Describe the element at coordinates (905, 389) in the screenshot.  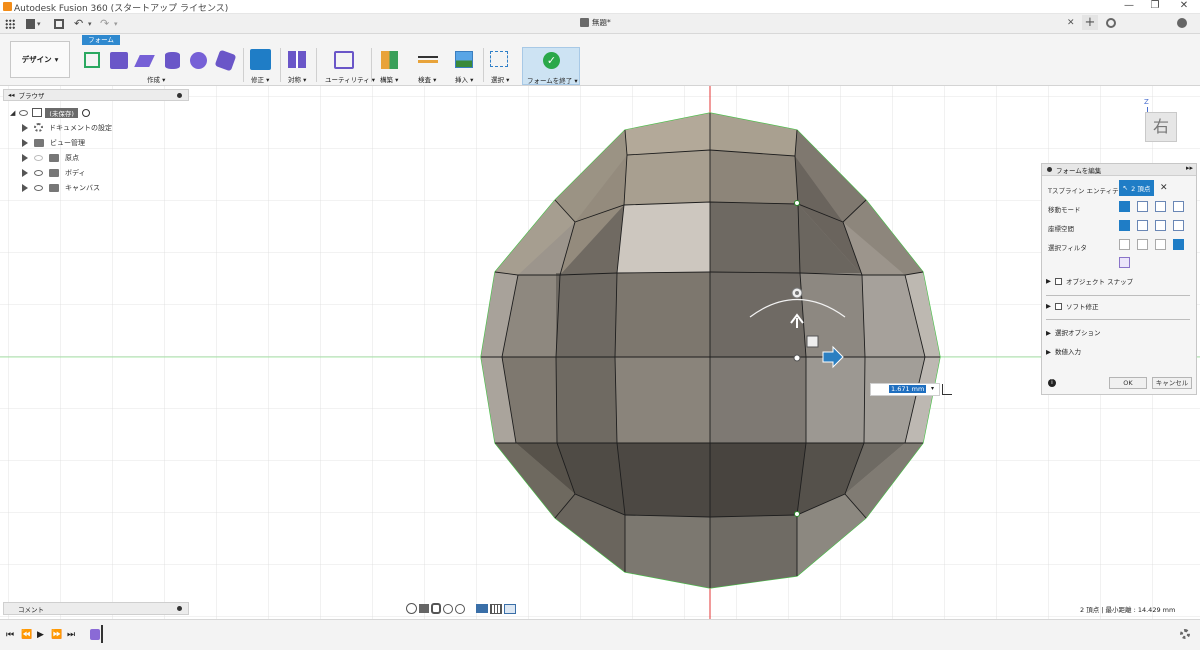
I see `distance-input: 1.671 mm ▾` at that location.